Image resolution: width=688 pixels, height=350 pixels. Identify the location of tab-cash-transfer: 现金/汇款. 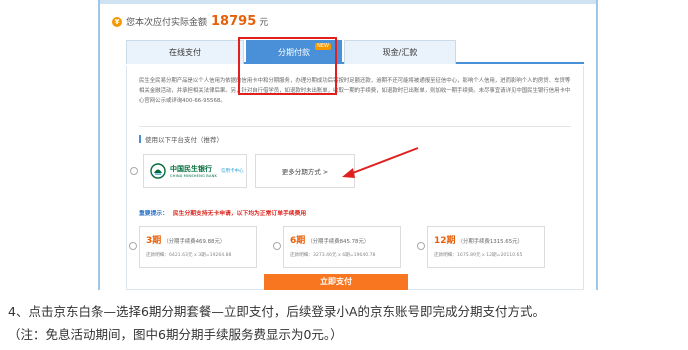
(400, 52).